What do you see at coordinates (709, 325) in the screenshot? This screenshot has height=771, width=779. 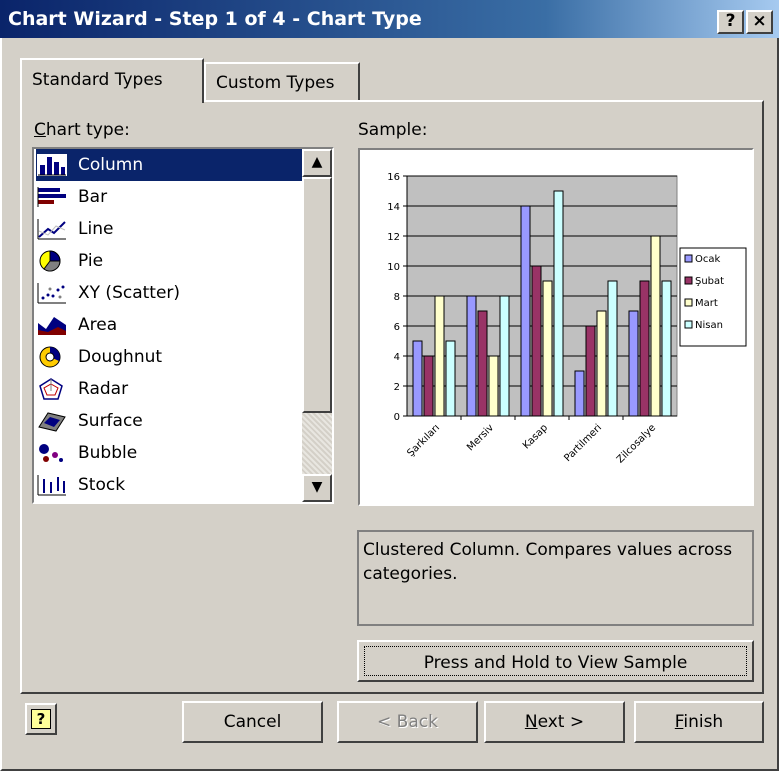 I see `legend-label: Nisan` at bounding box center [709, 325].